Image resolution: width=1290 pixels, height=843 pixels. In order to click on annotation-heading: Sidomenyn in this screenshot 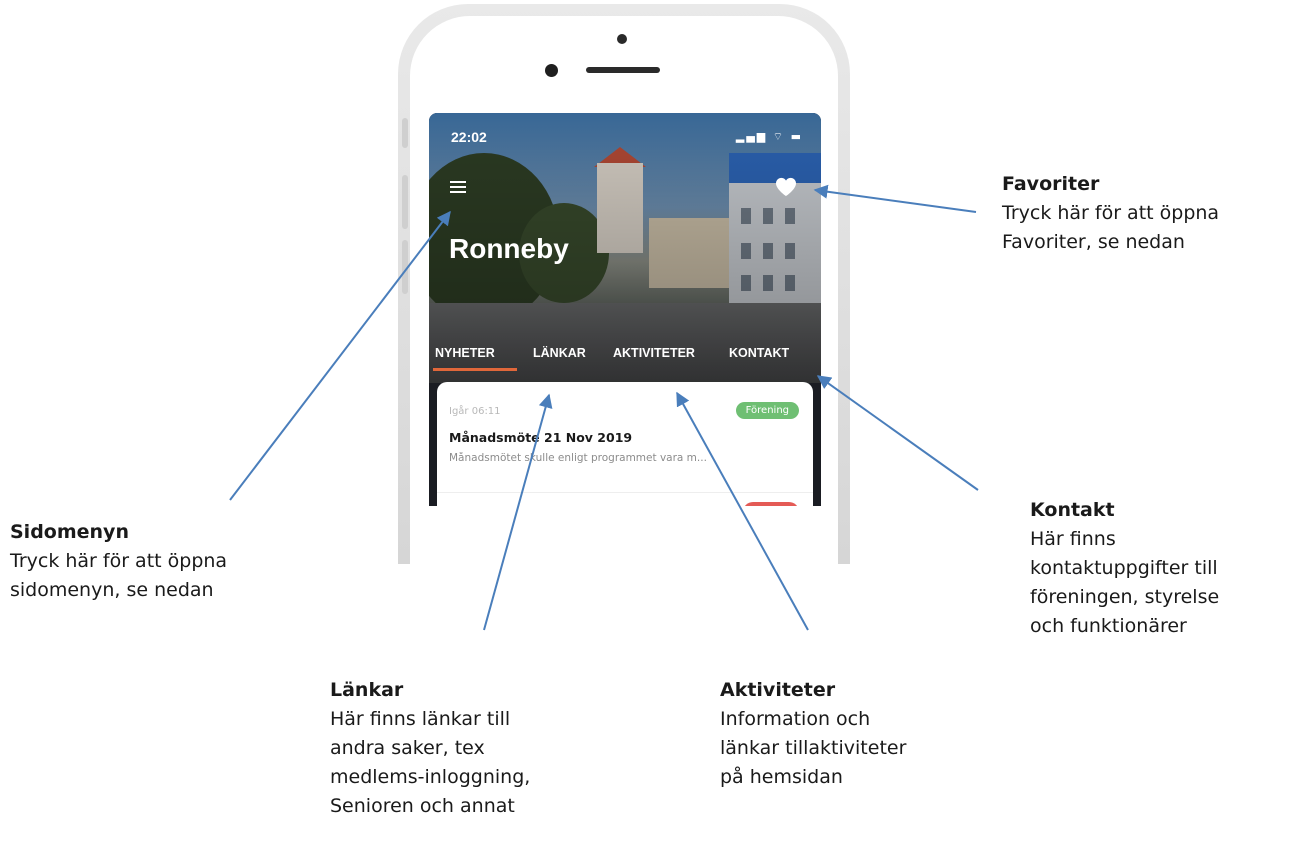, I will do `click(69, 532)`.